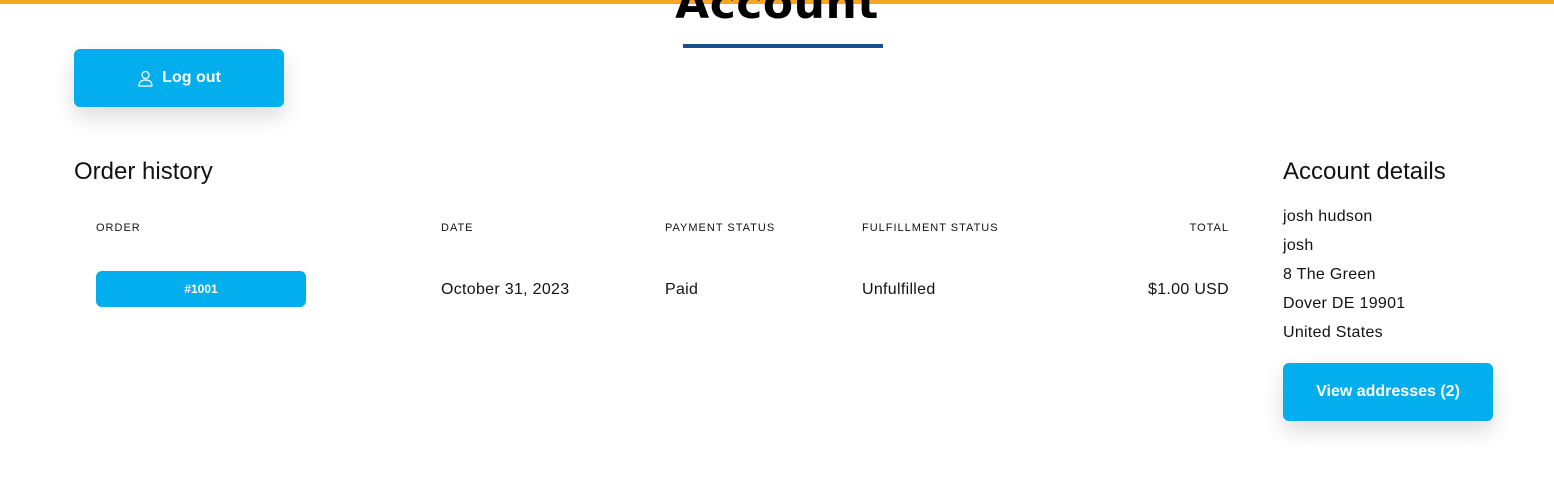  What do you see at coordinates (1388, 392) in the screenshot?
I see `view-addresses-button: View addresses (2)` at bounding box center [1388, 392].